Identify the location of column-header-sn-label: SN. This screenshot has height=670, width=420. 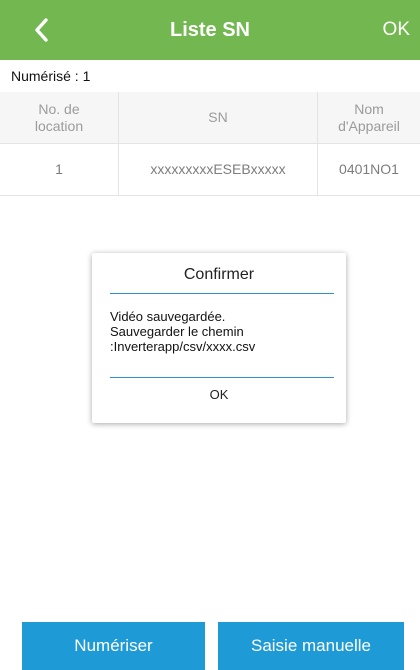
(218, 117).